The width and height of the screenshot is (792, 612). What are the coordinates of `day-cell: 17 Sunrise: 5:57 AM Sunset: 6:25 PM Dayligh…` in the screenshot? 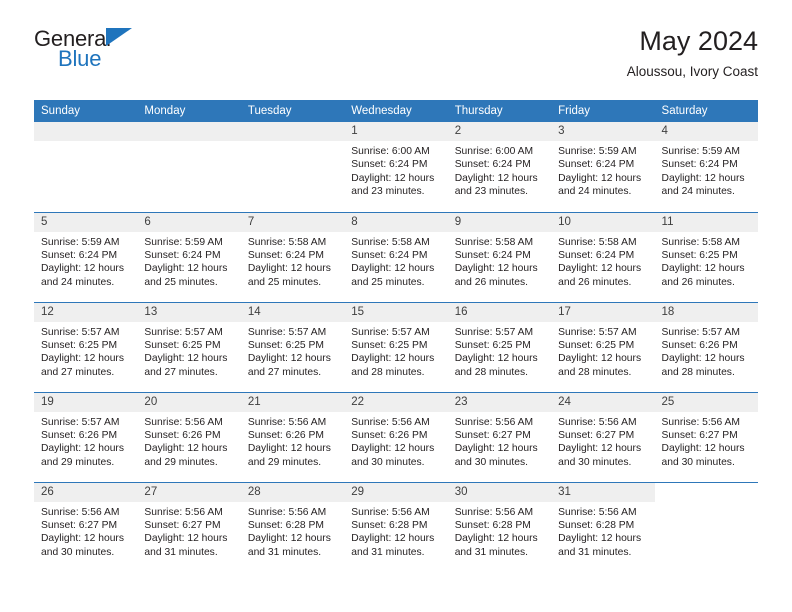 It's located at (603, 346).